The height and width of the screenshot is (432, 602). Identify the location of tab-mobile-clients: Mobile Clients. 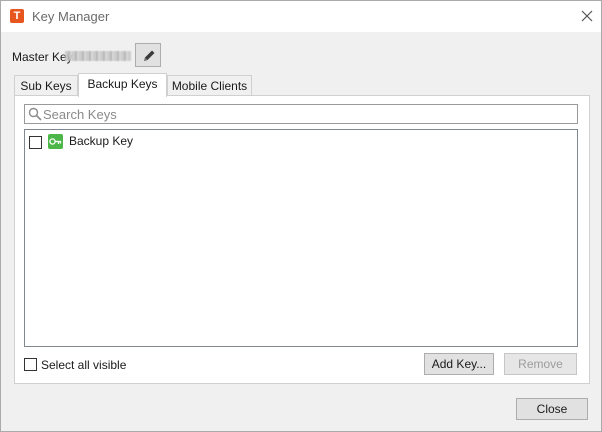
(209, 85).